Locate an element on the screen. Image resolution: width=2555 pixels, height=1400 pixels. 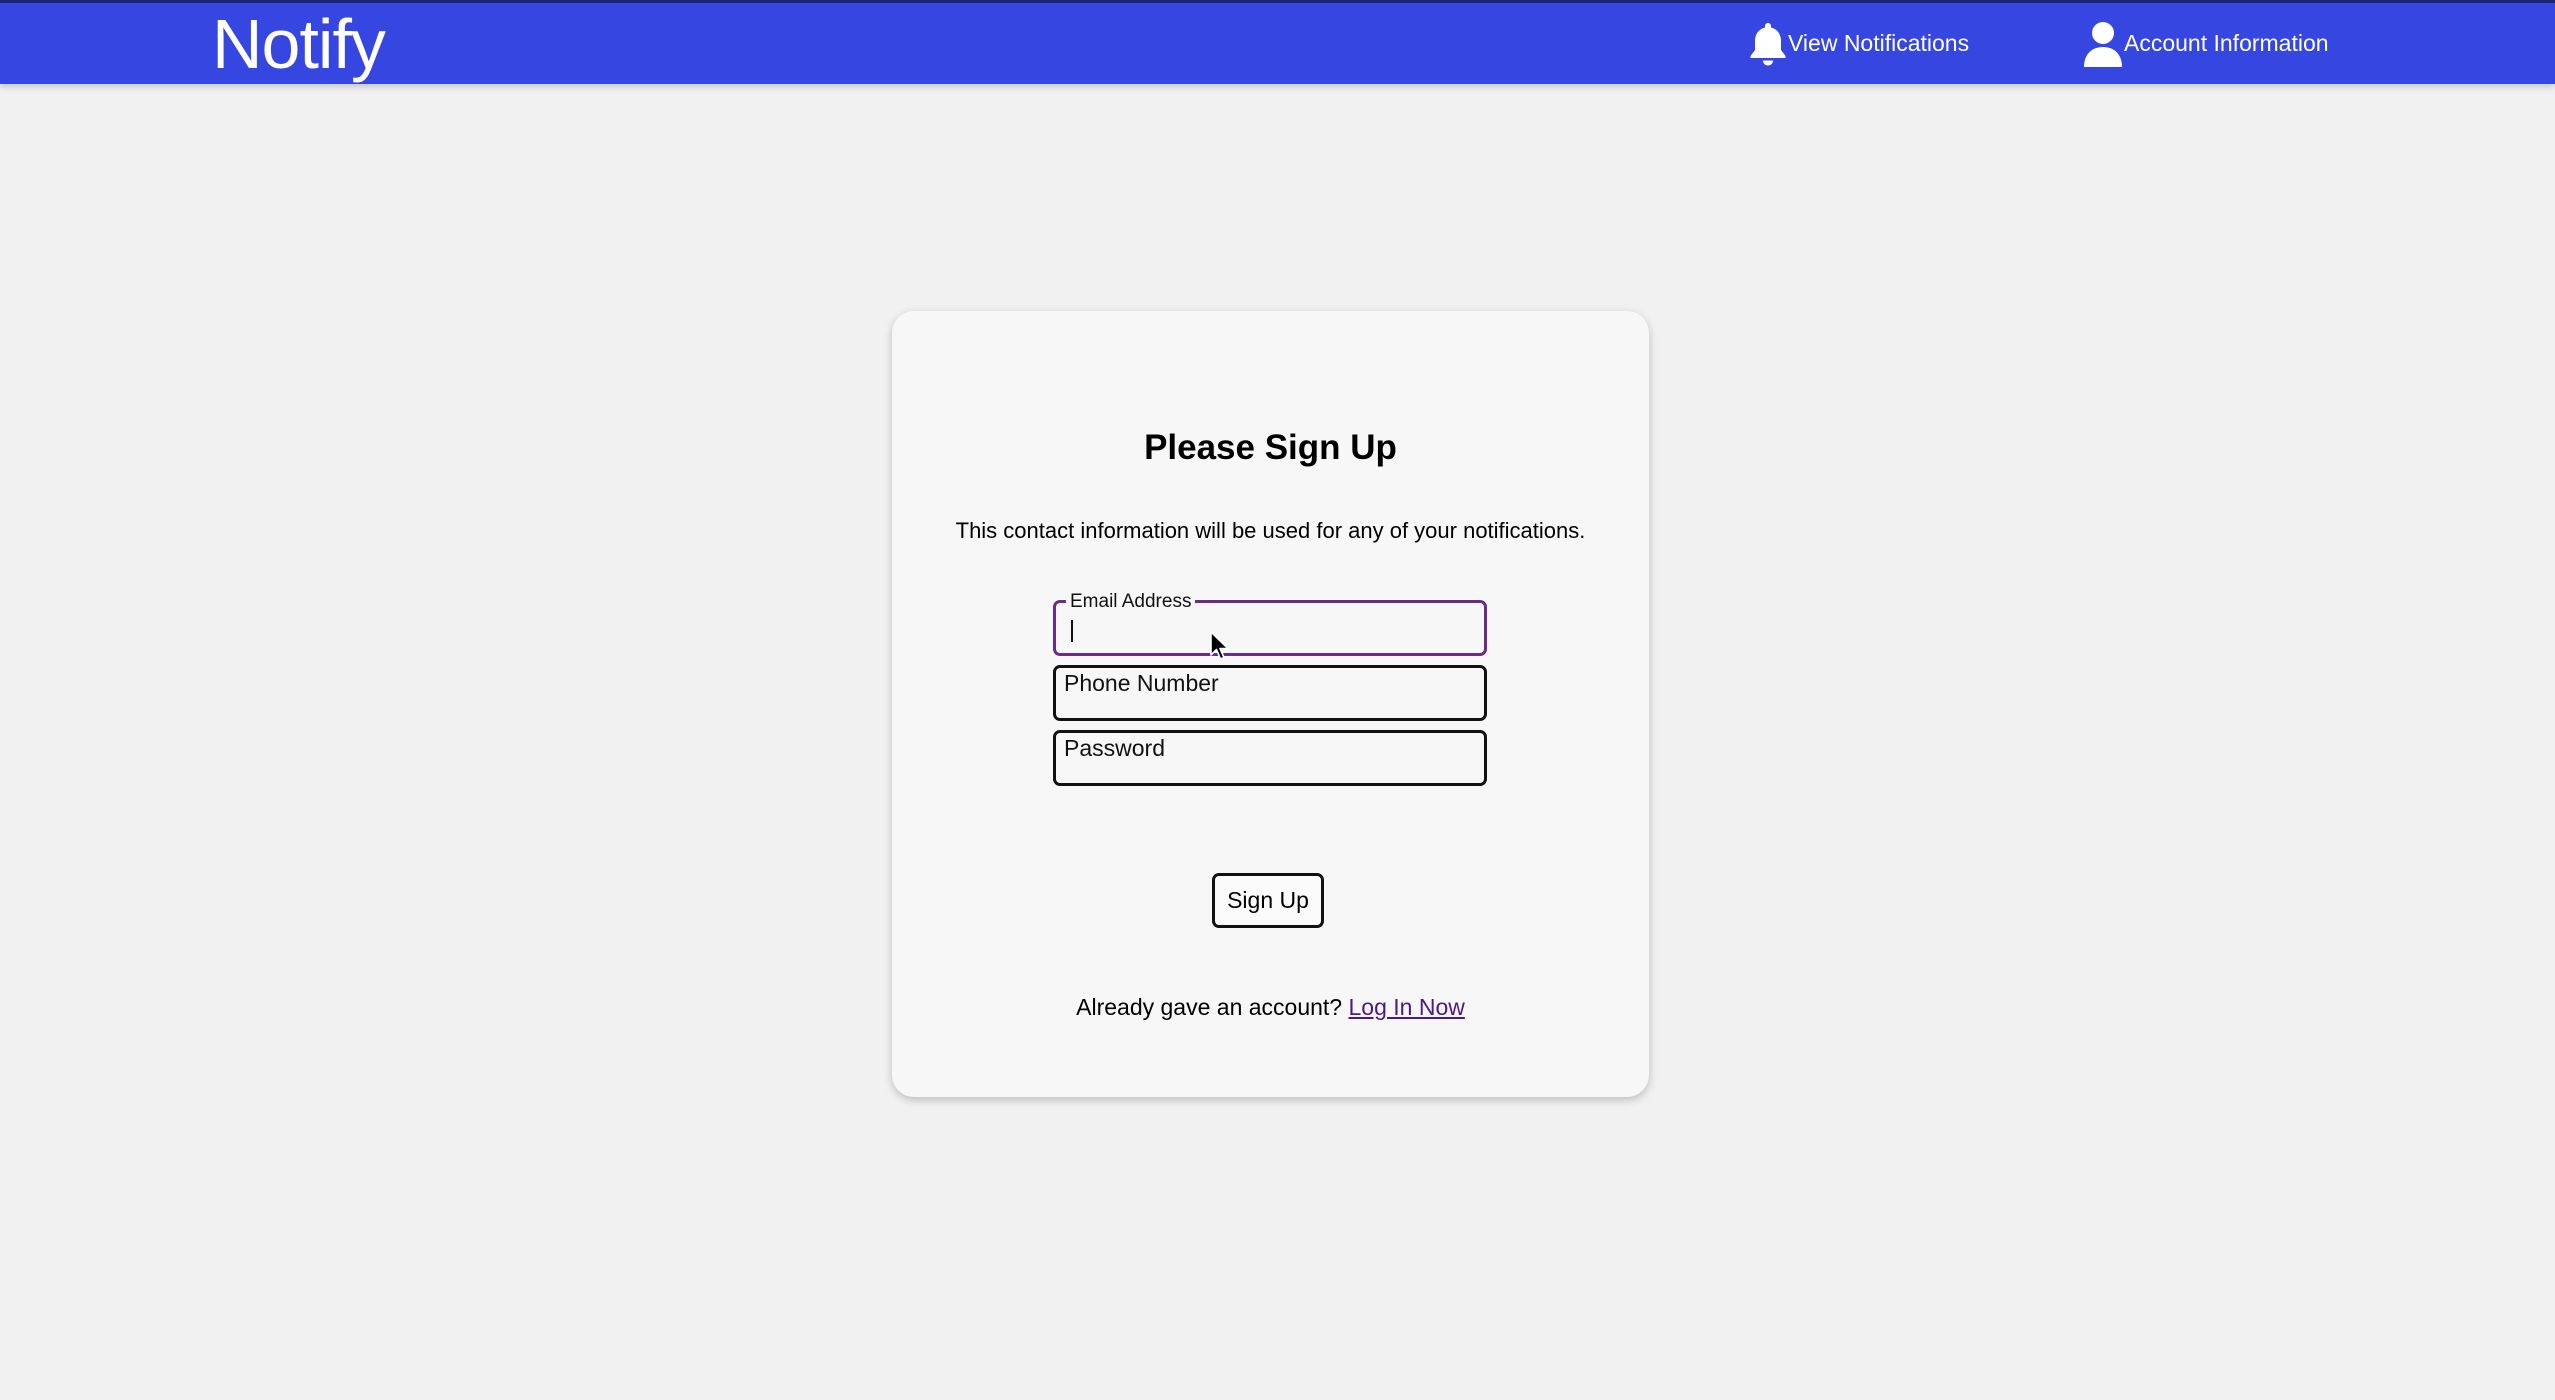
brand-logo: Notify is located at coordinates (299, 43).